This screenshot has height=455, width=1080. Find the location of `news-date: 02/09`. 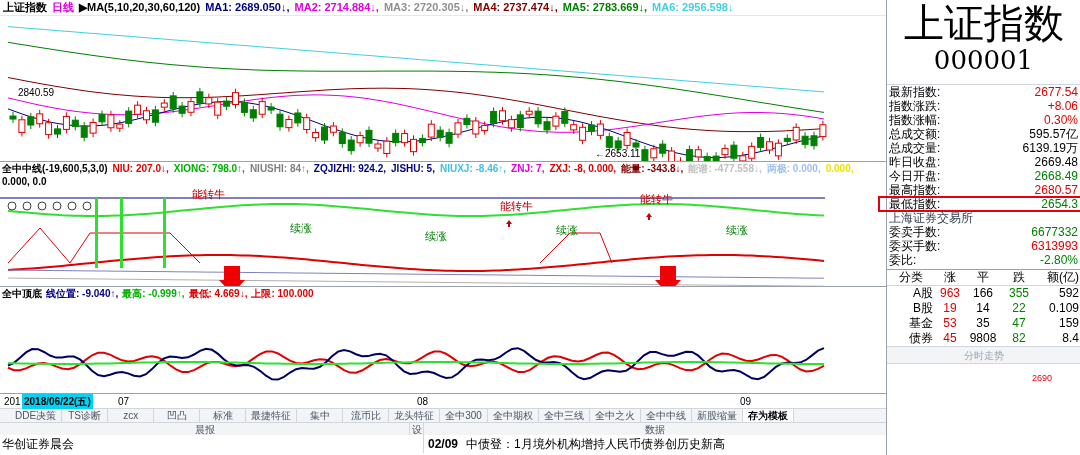

news-date: 02/09 is located at coordinates (443, 444).